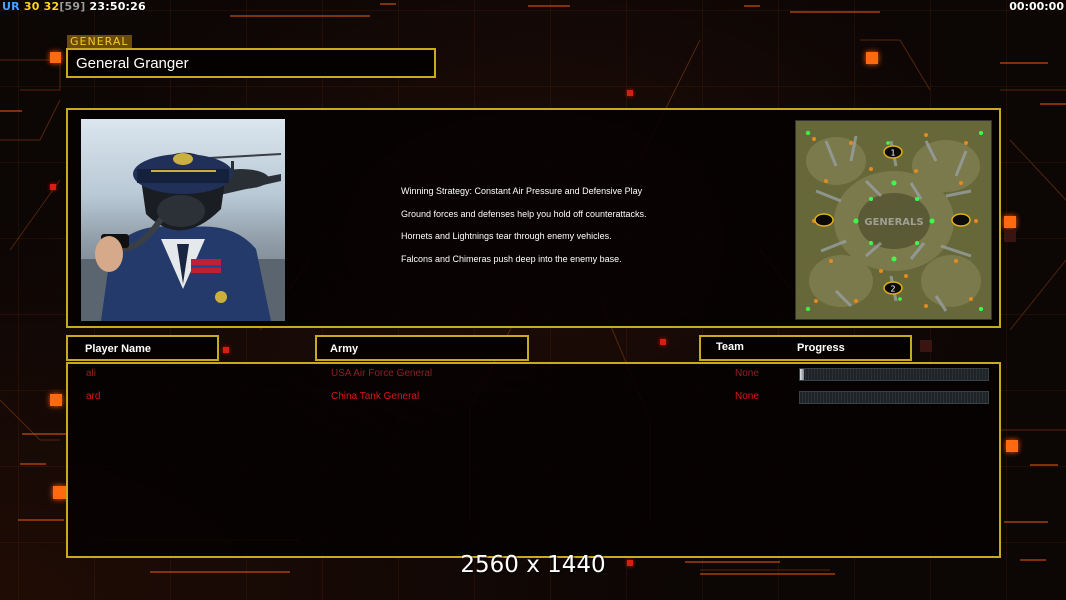 This screenshot has width=1066, height=600. Describe the element at coordinates (344, 349) in the screenshot. I see `header-army-label: Army` at that location.